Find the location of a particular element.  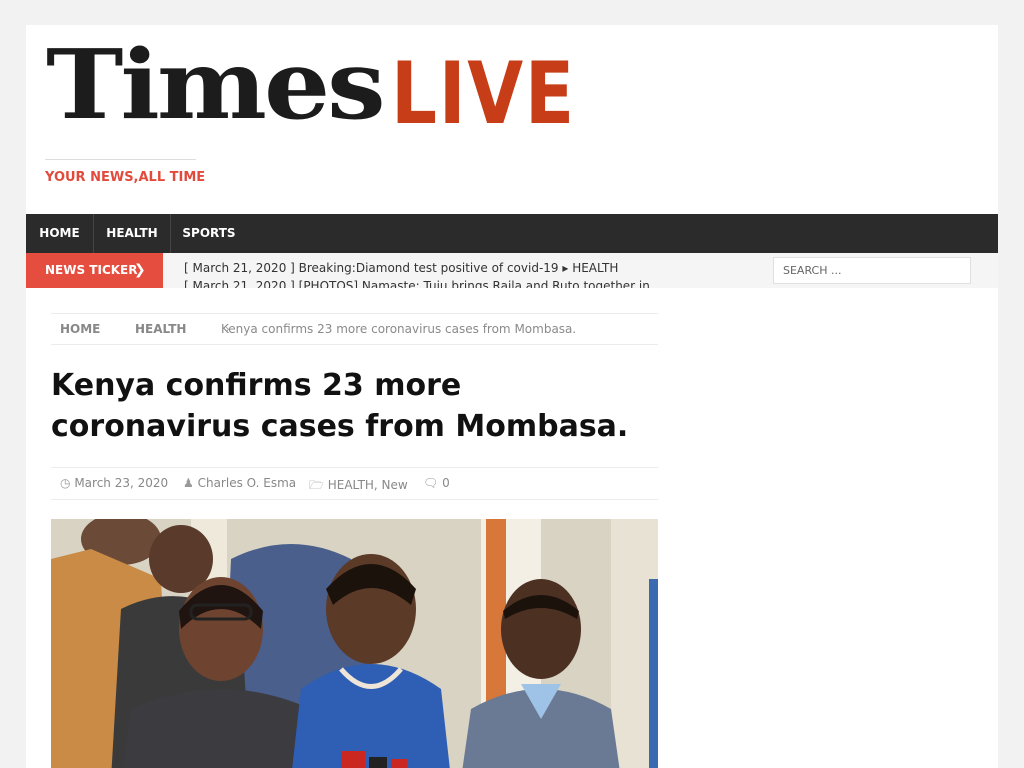

tagline-divider is located at coordinates (120, 159).